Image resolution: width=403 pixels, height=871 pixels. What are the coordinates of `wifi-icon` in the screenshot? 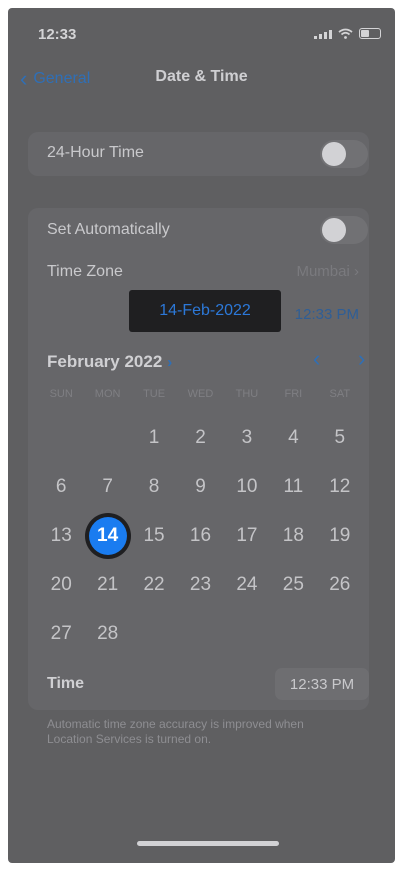 It's located at (345, 33).